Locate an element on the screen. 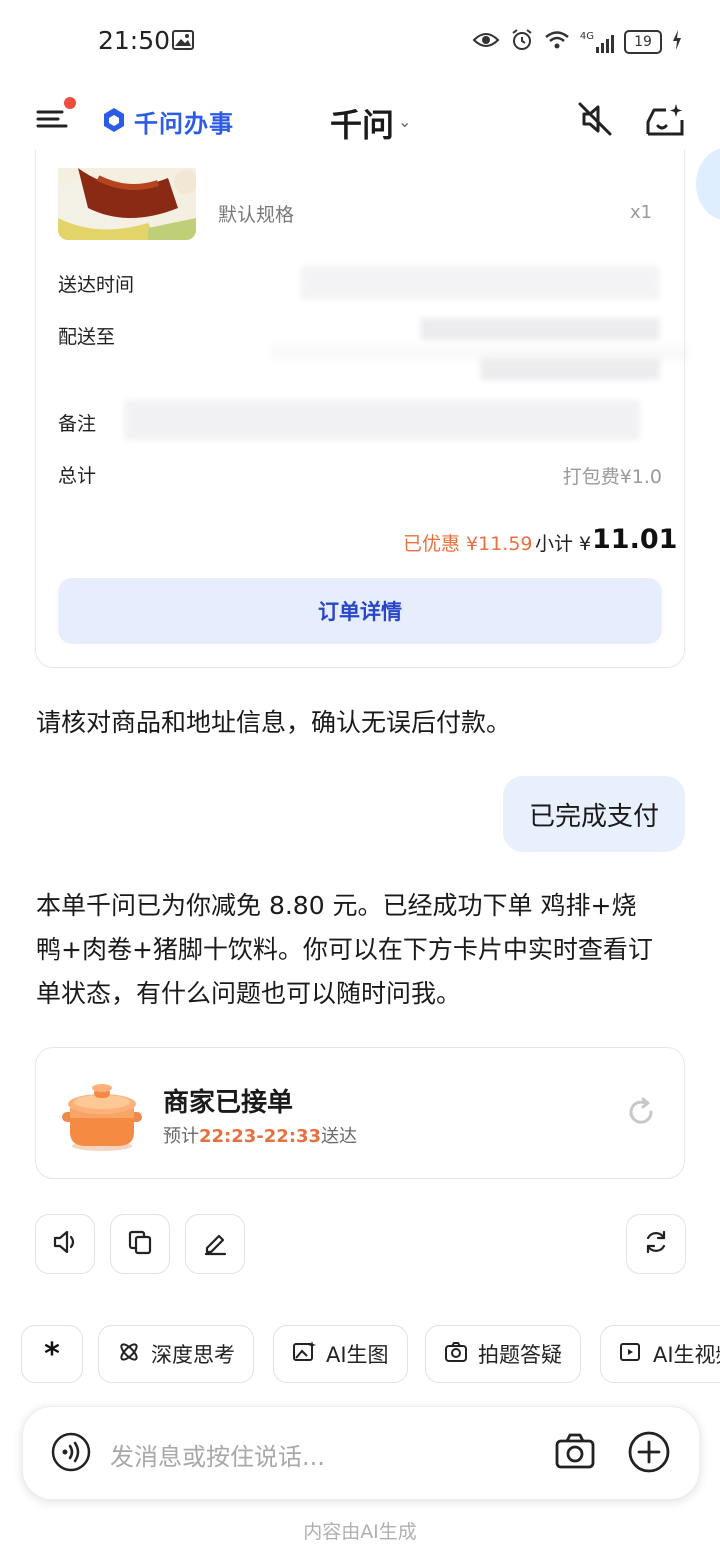 The width and height of the screenshot is (720, 1560). battery-indicator: 19 is located at coordinates (643, 42).